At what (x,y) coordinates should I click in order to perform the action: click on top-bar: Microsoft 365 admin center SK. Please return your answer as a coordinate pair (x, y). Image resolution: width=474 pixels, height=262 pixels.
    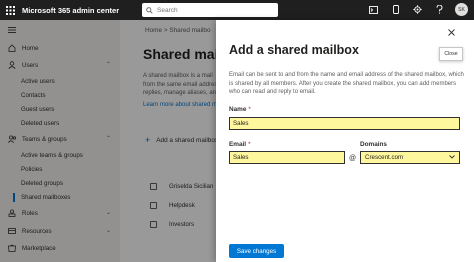
    Looking at the image, I should click on (237, 10).